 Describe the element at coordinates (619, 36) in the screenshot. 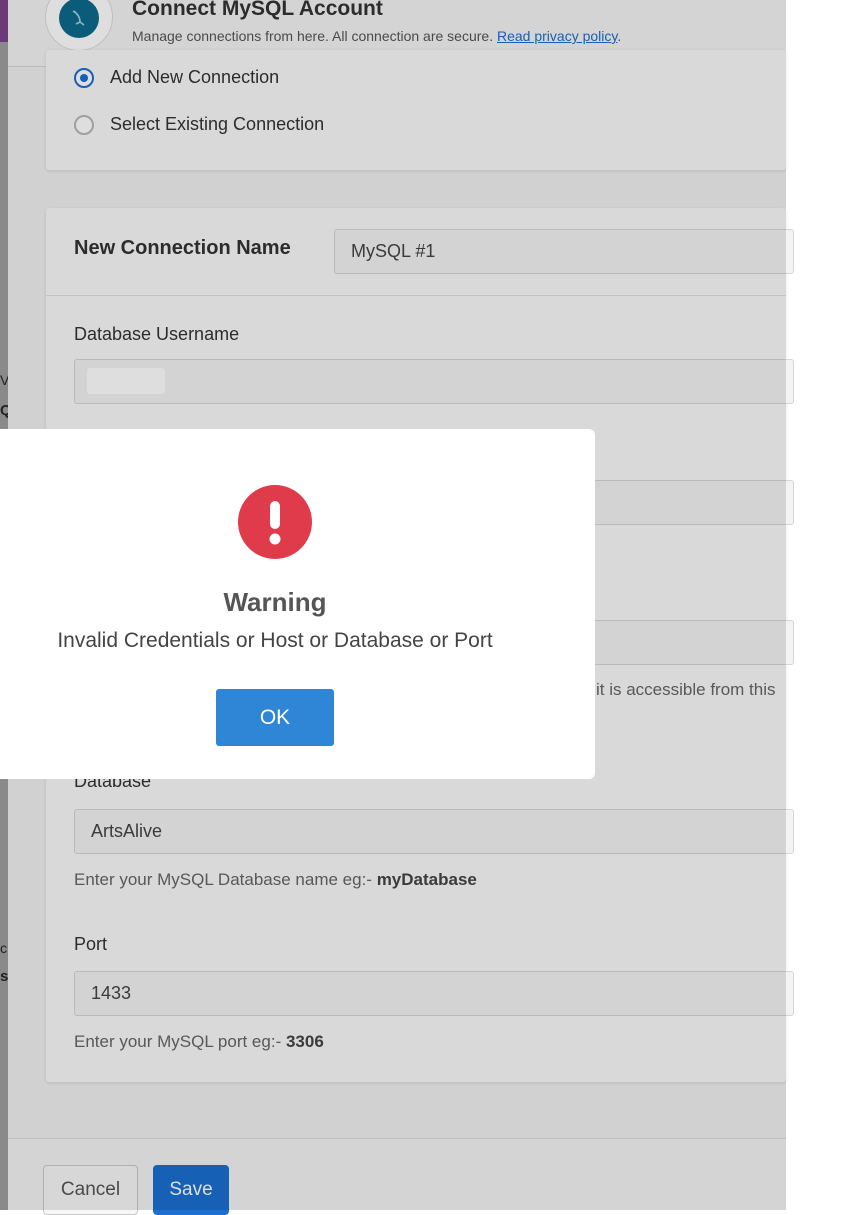

I see `subtitle-period: .` at that location.